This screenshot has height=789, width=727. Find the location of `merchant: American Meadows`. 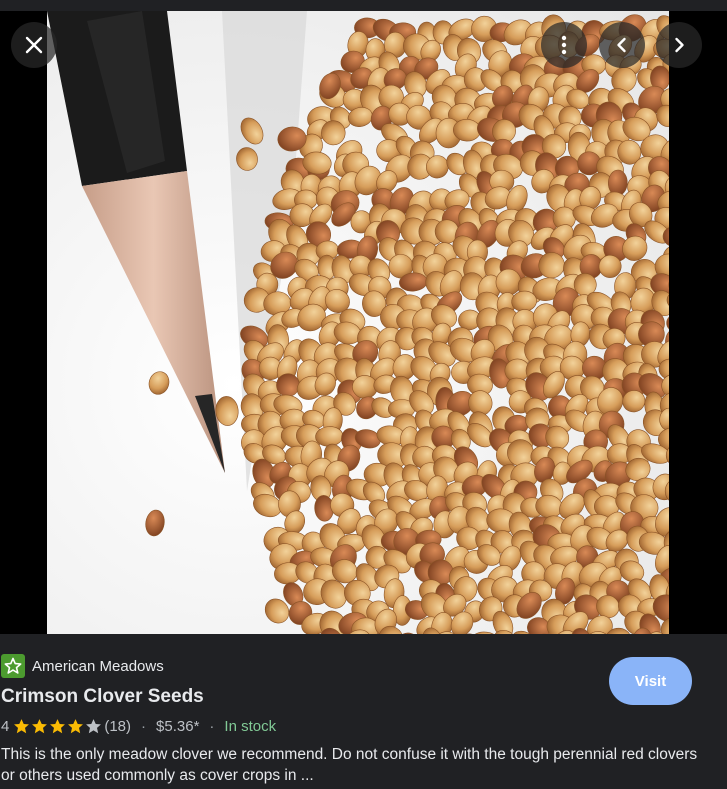

merchant: American Meadows is located at coordinates (82, 666).